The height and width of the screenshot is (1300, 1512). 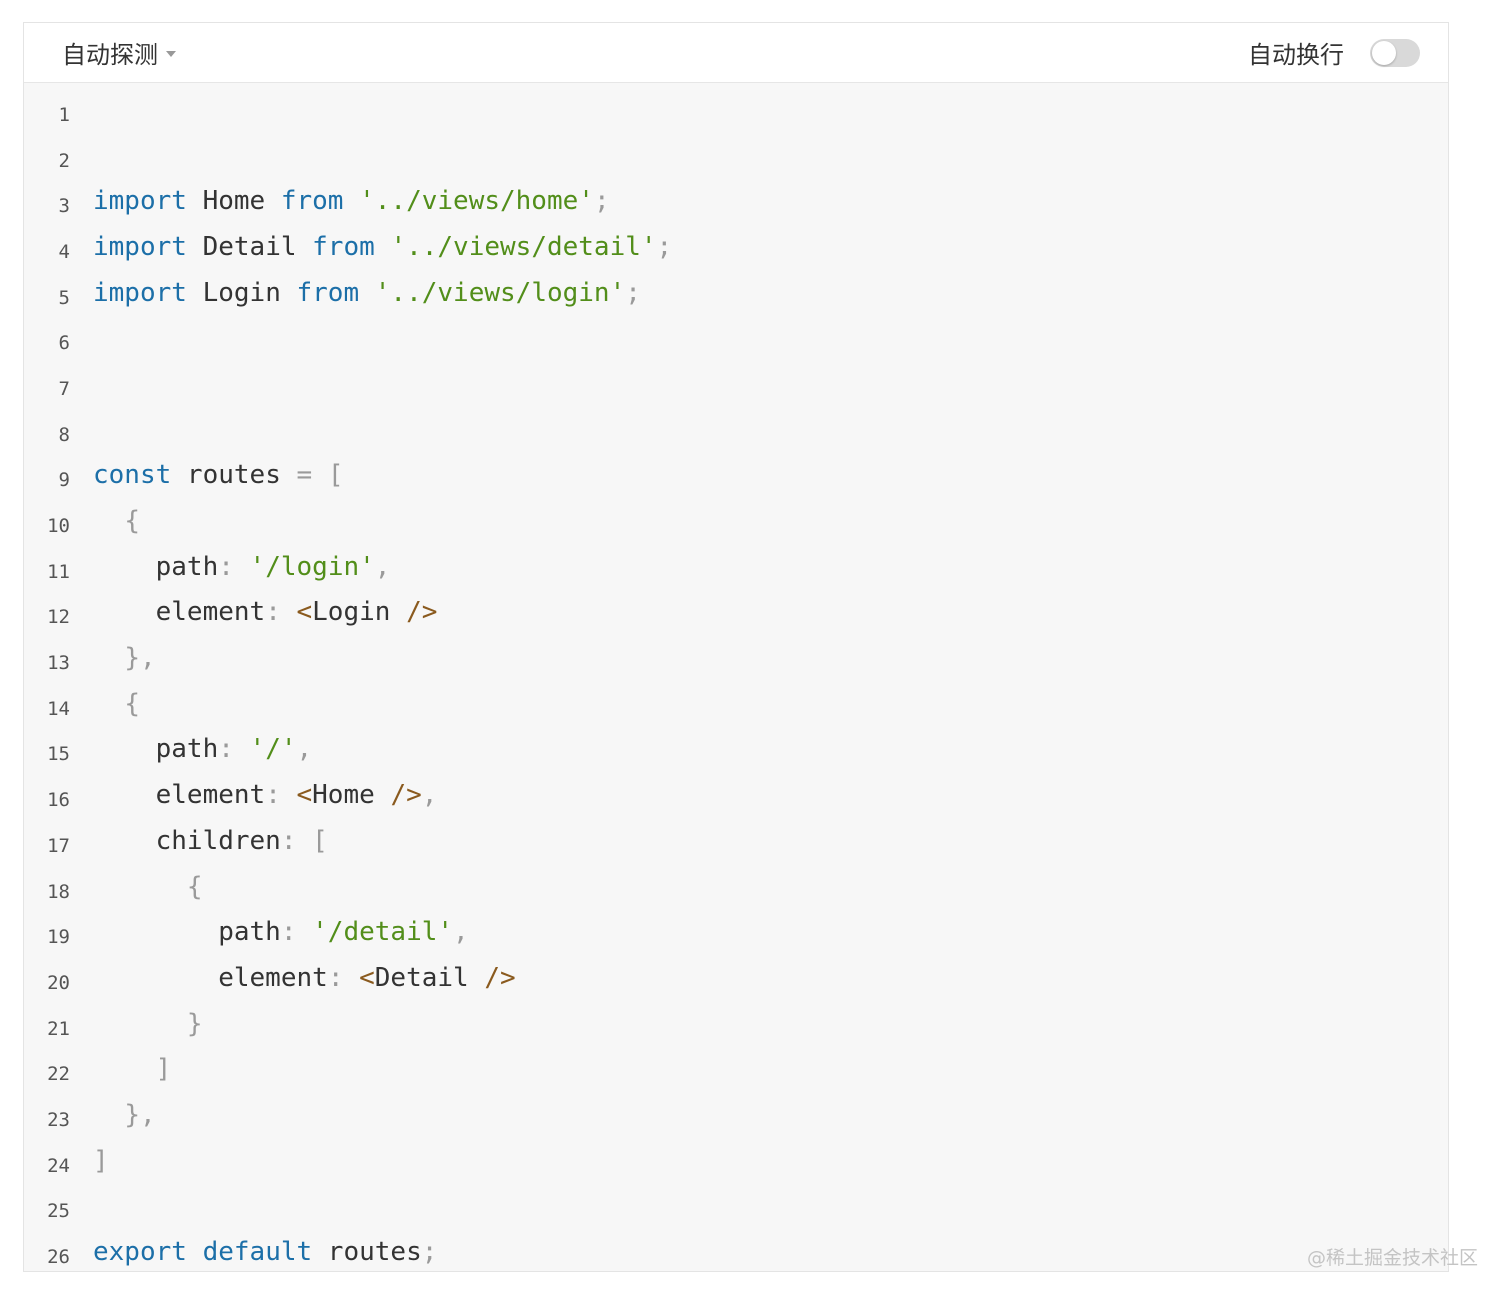 What do you see at coordinates (736, 613) in the screenshot?
I see `code-line: 12 element: <Login />` at bounding box center [736, 613].